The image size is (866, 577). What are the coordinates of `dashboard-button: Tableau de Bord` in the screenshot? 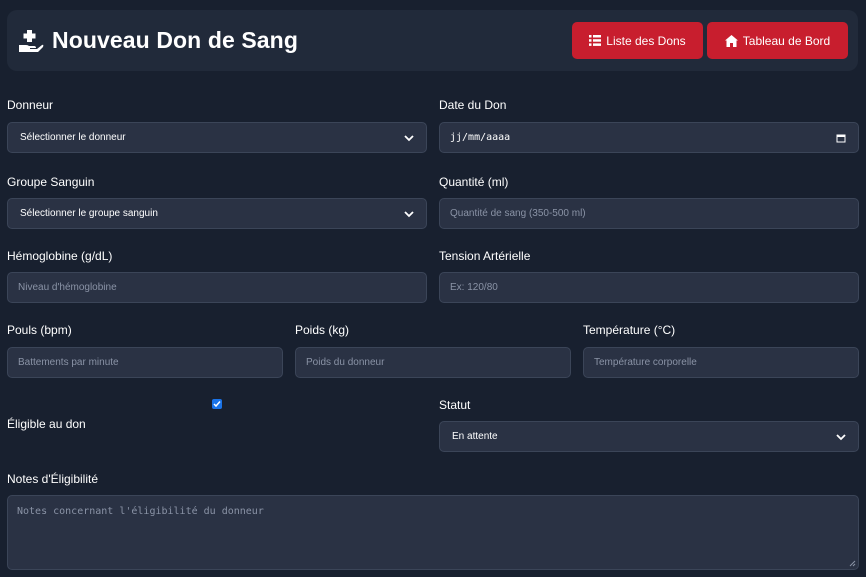 It's located at (777, 40).